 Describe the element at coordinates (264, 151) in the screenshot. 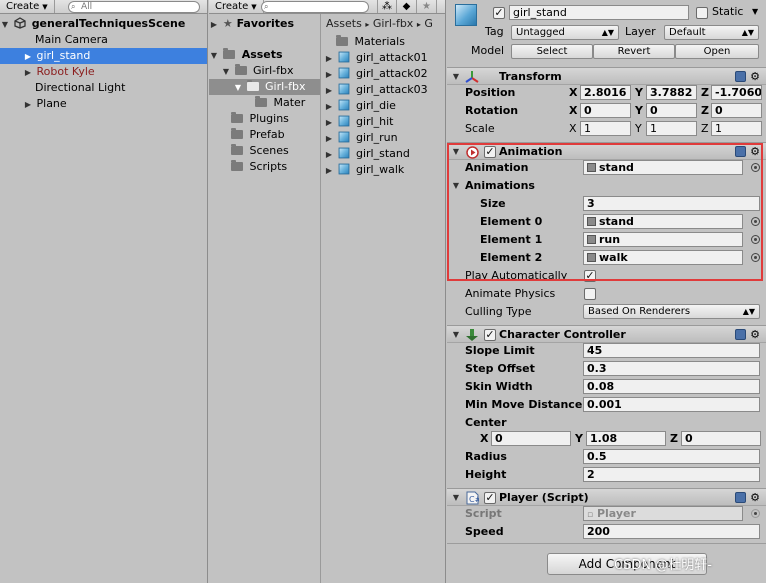

I see `tree-folder: Scenes` at that location.